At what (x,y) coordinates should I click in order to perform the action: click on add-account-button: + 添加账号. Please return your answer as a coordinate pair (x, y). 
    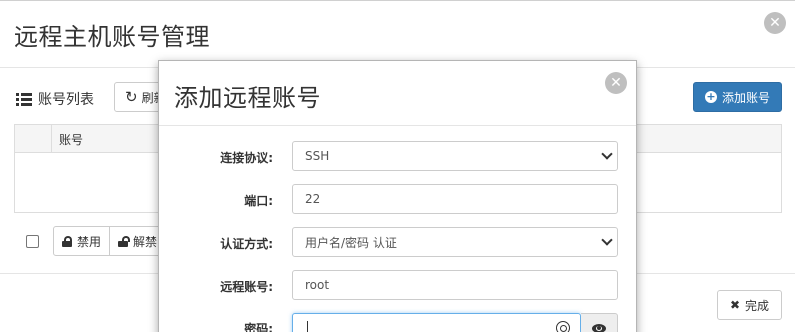
    Looking at the image, I should click on (737, 97).